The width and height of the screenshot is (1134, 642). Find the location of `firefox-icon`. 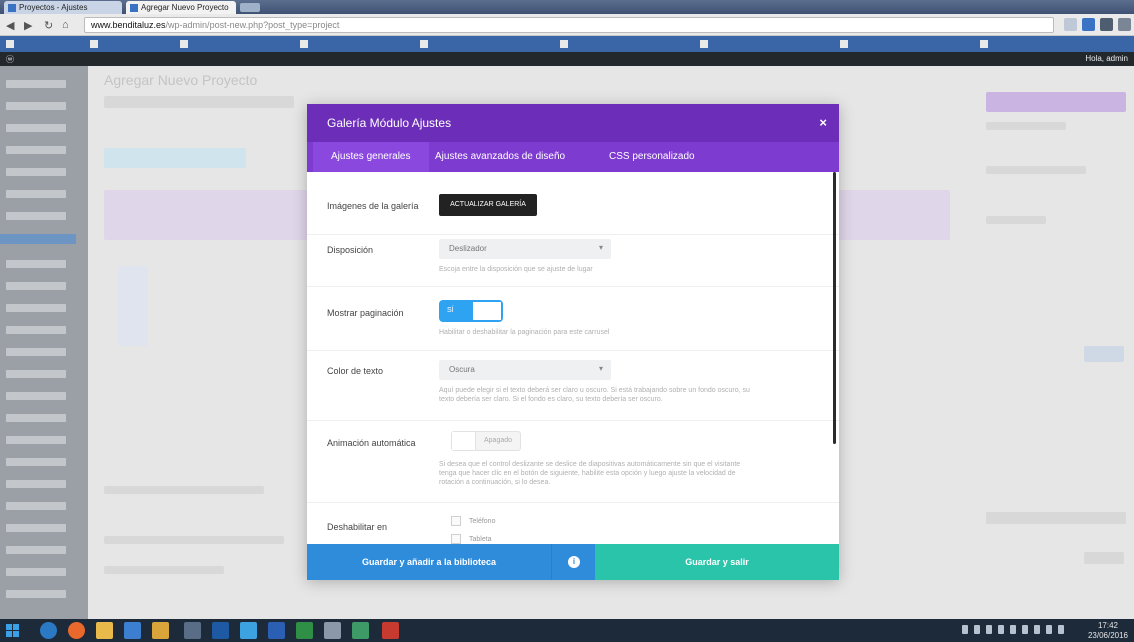

firefox-icon is located at coordinates (76, 630).